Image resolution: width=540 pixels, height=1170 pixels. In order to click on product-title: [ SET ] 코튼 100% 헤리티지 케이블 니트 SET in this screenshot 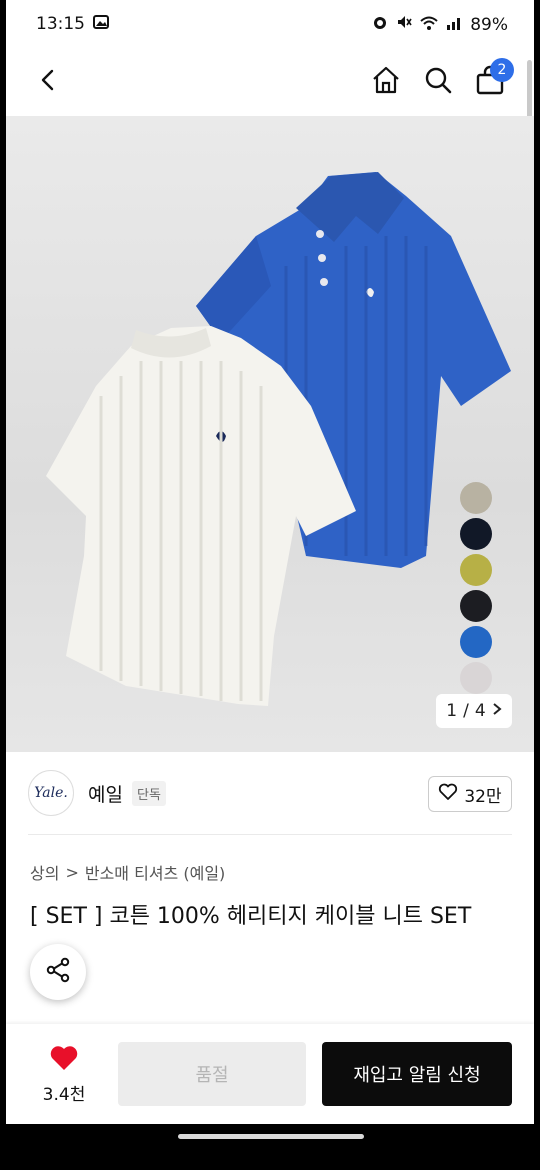, I will do `click(251, 916)`.